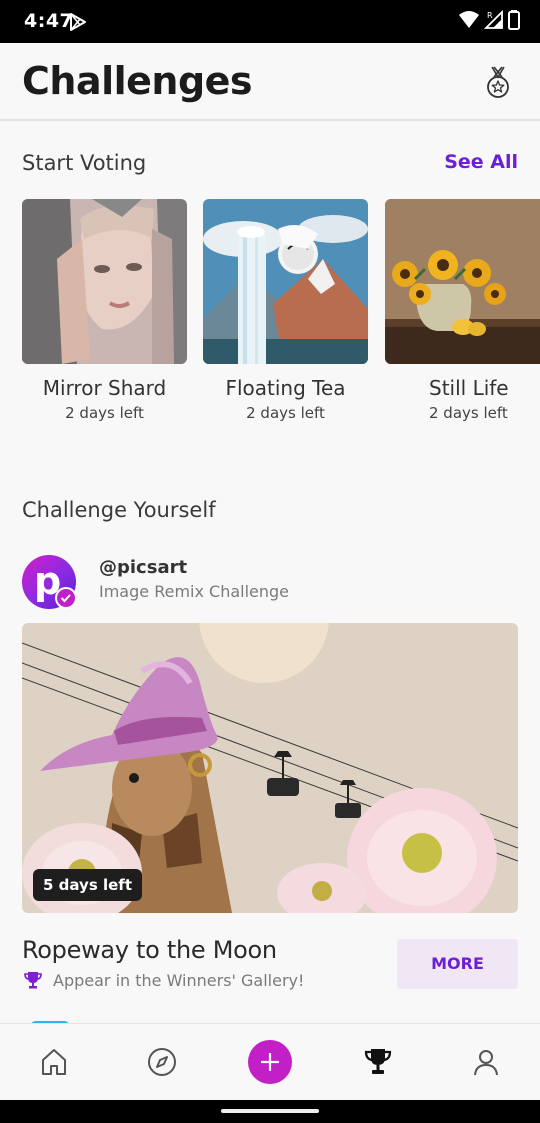 The width and height of the screenshot is (540, 1123). What do you see at coordinates (66, 598) in the screenshot?
I see `verified-badge-icon` at bounding box center [66, 598].